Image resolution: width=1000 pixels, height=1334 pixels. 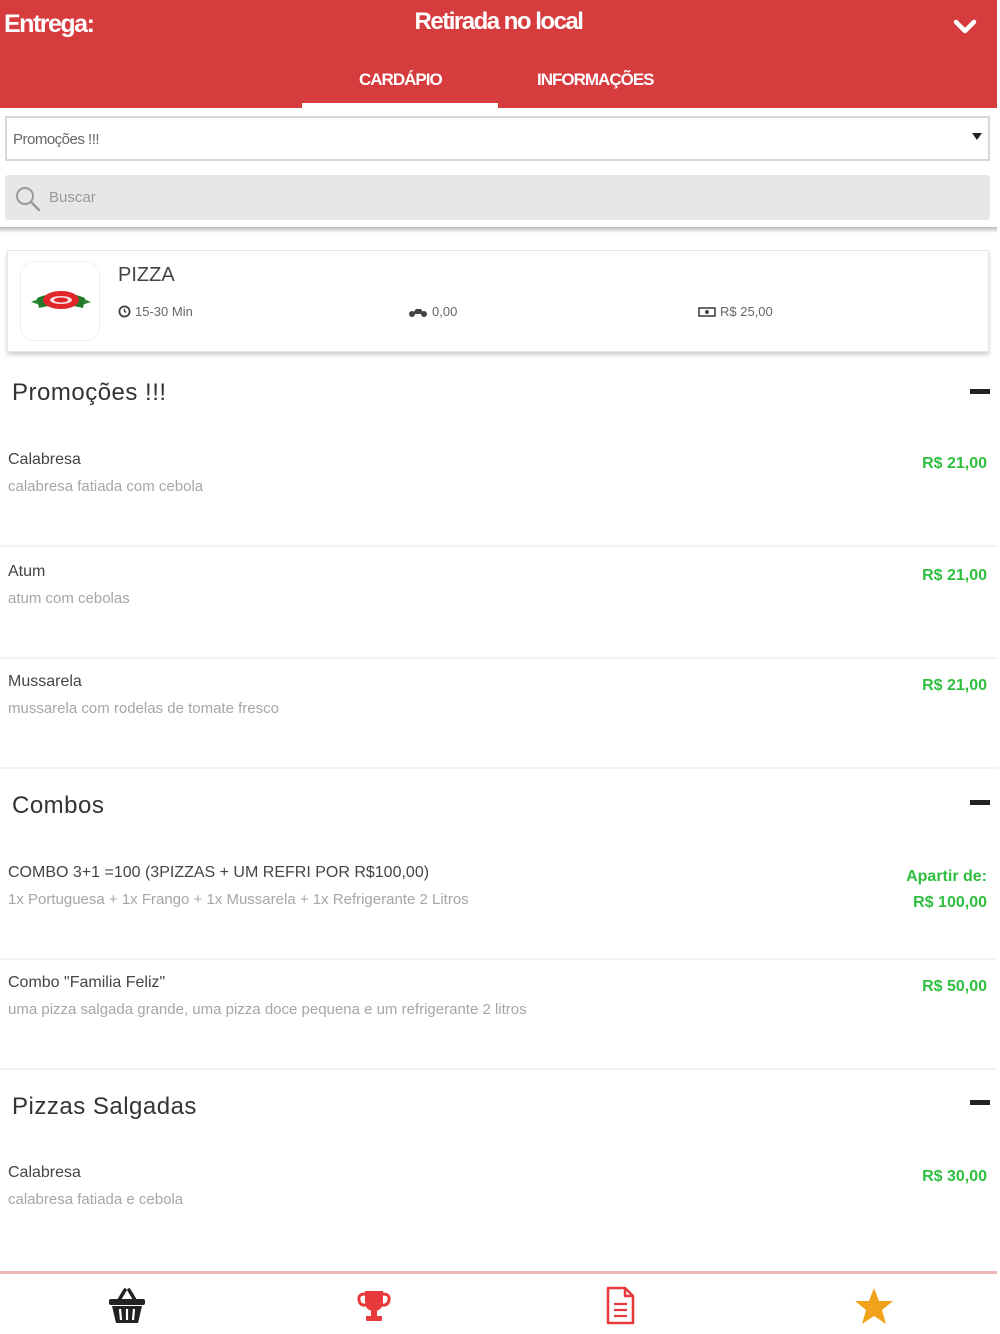 I want to click on price-value: R$ 100,00, so click(x=950, y=902).